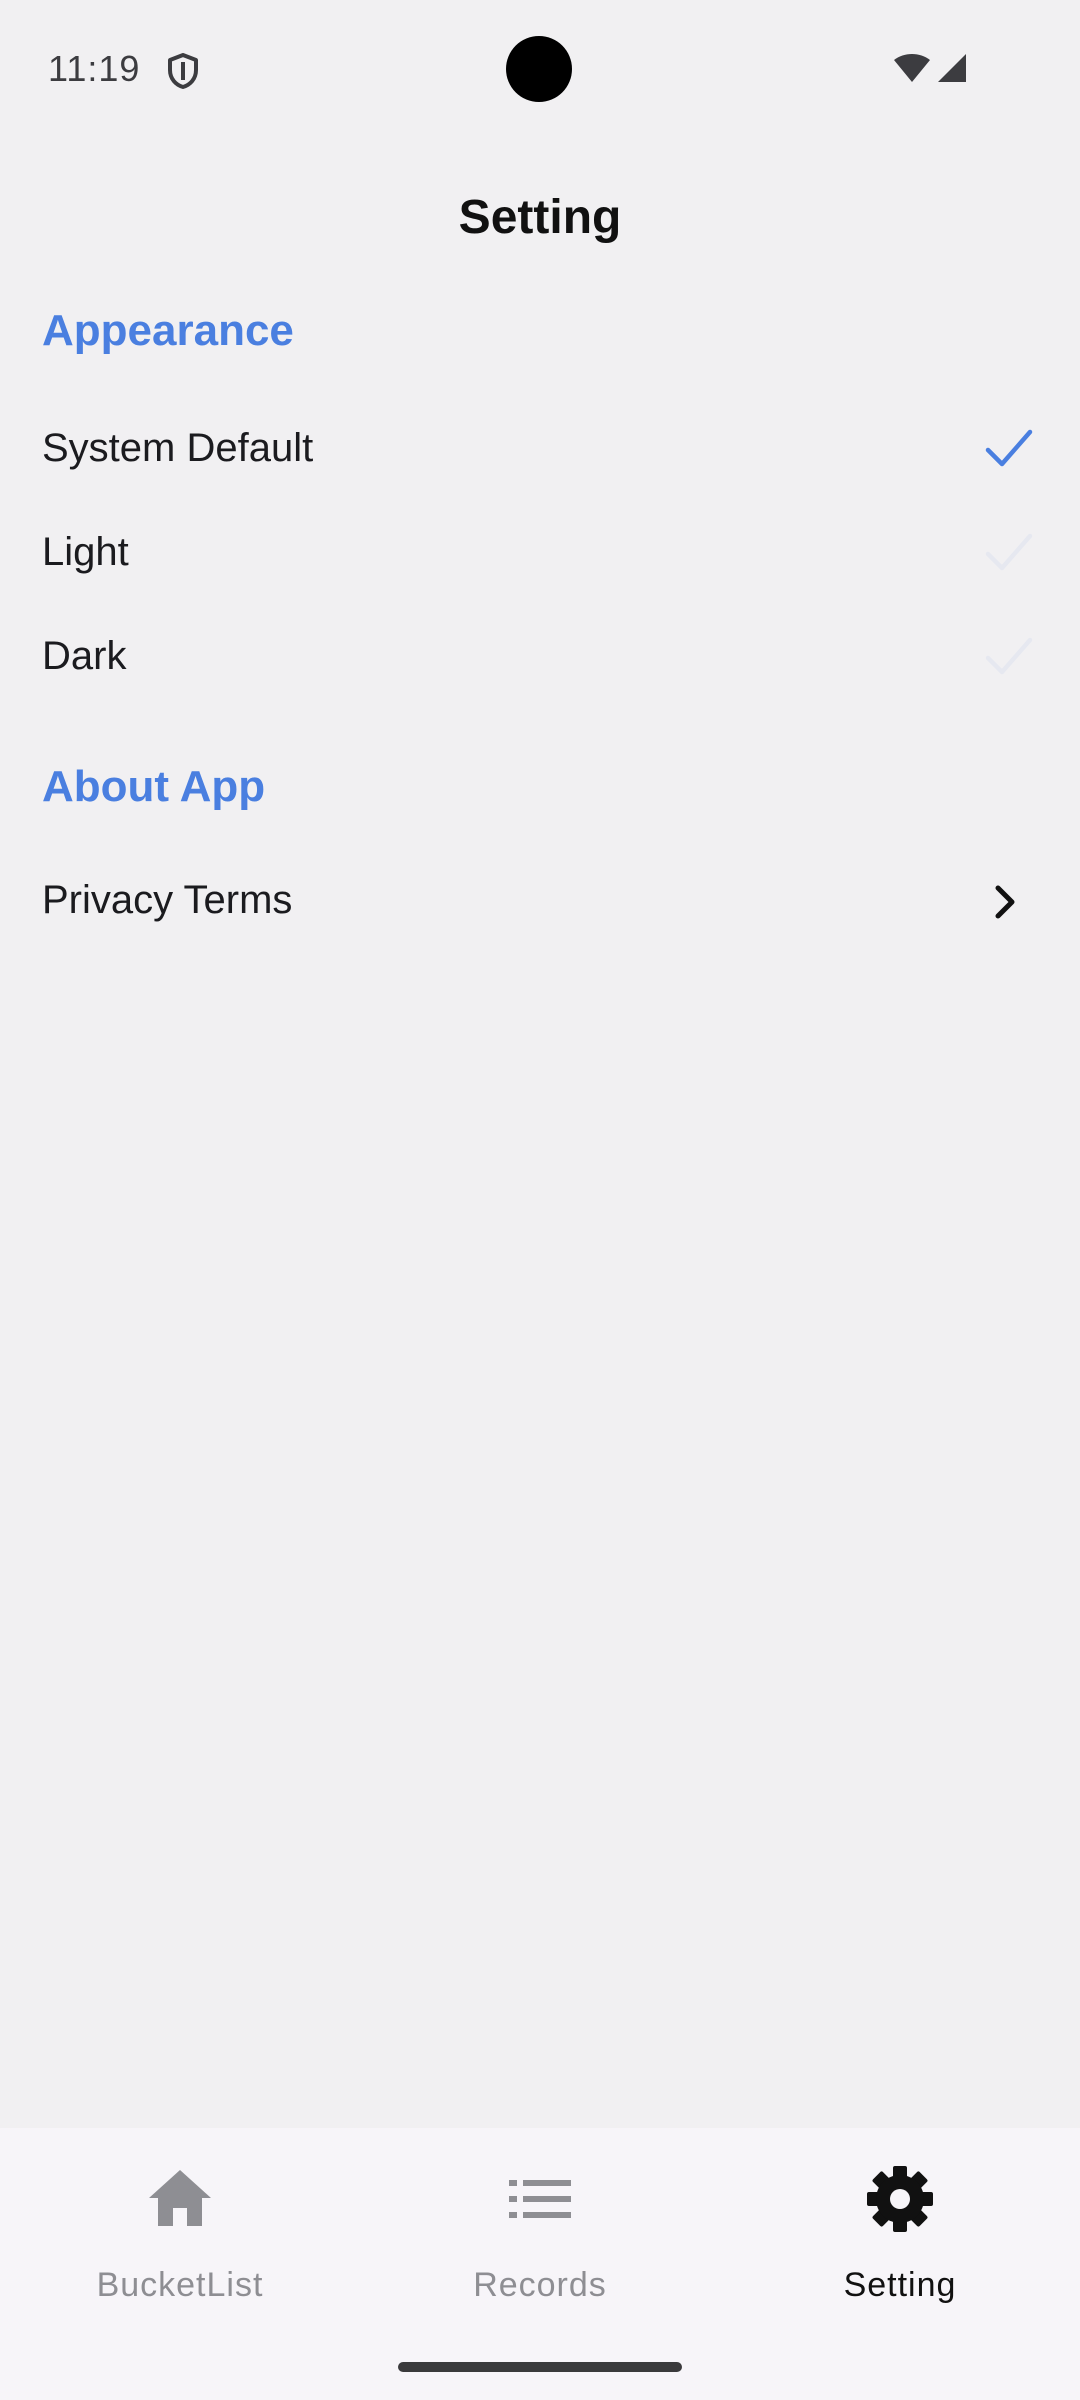 The image size is (1080, 2400). Describe the element at coordinates (180, 2285) in the screenshot. I see `nav-label: BucketList` at that location.